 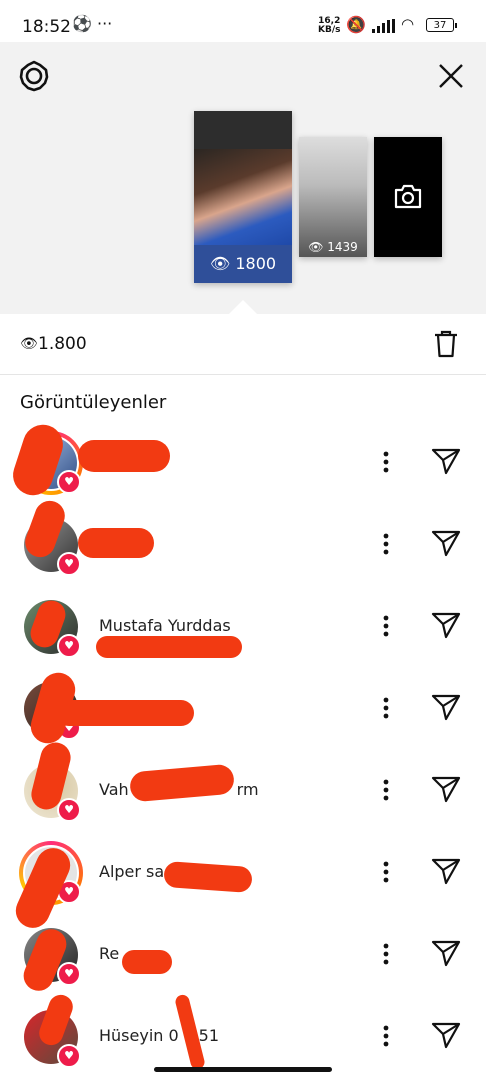 What do you see at coordinates (209, 1035) in the screenshot?
I see `viewer-name-tail: 51` at bounding box center [209, 1035].